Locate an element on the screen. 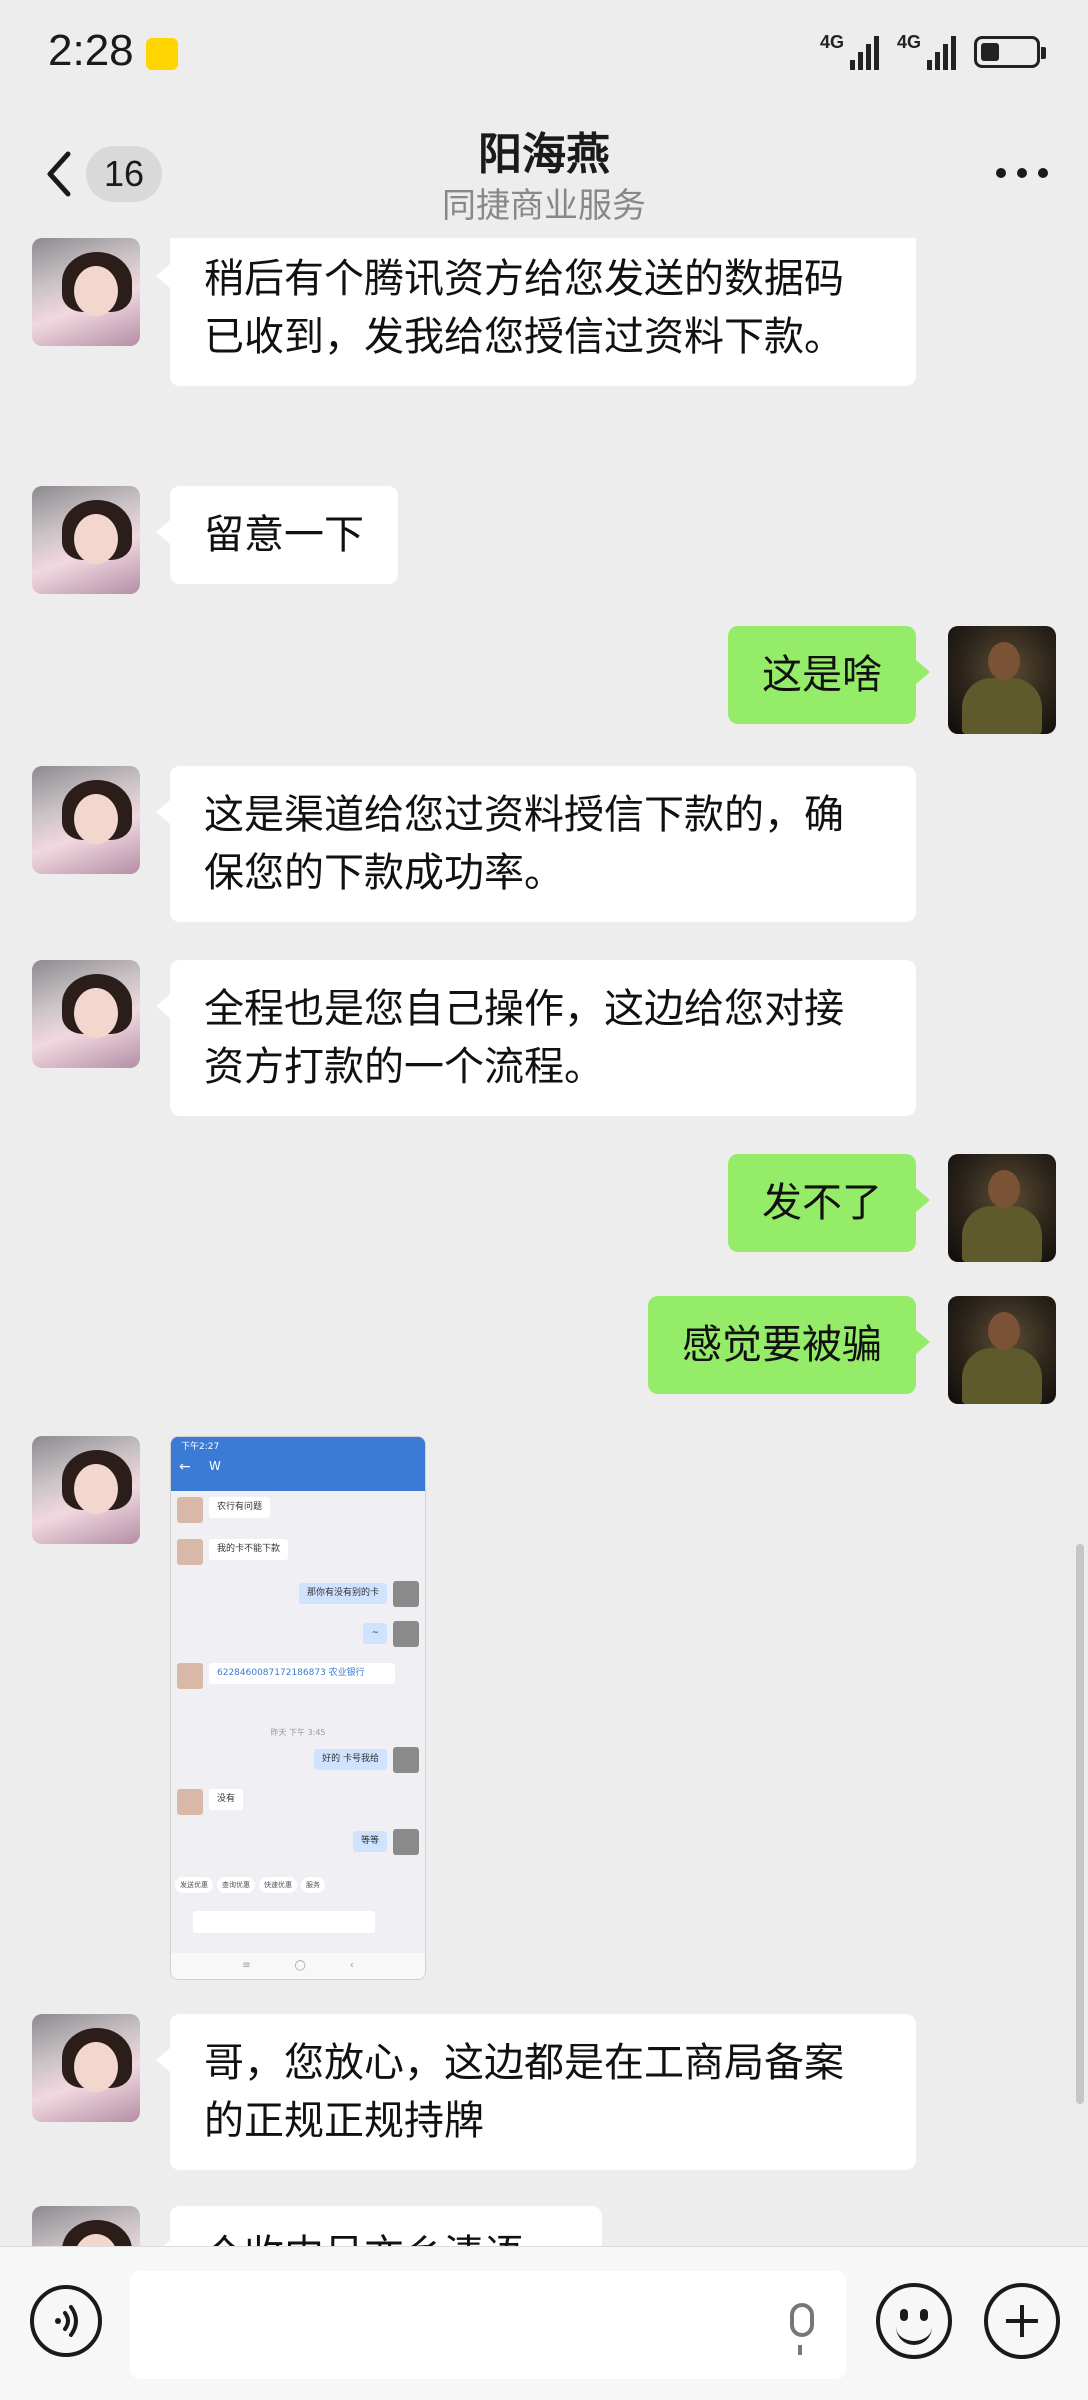 This screenshot has height=2400, width=1088. message-bubble-incoming: 留意一下 is located at coordinates (277, 535).